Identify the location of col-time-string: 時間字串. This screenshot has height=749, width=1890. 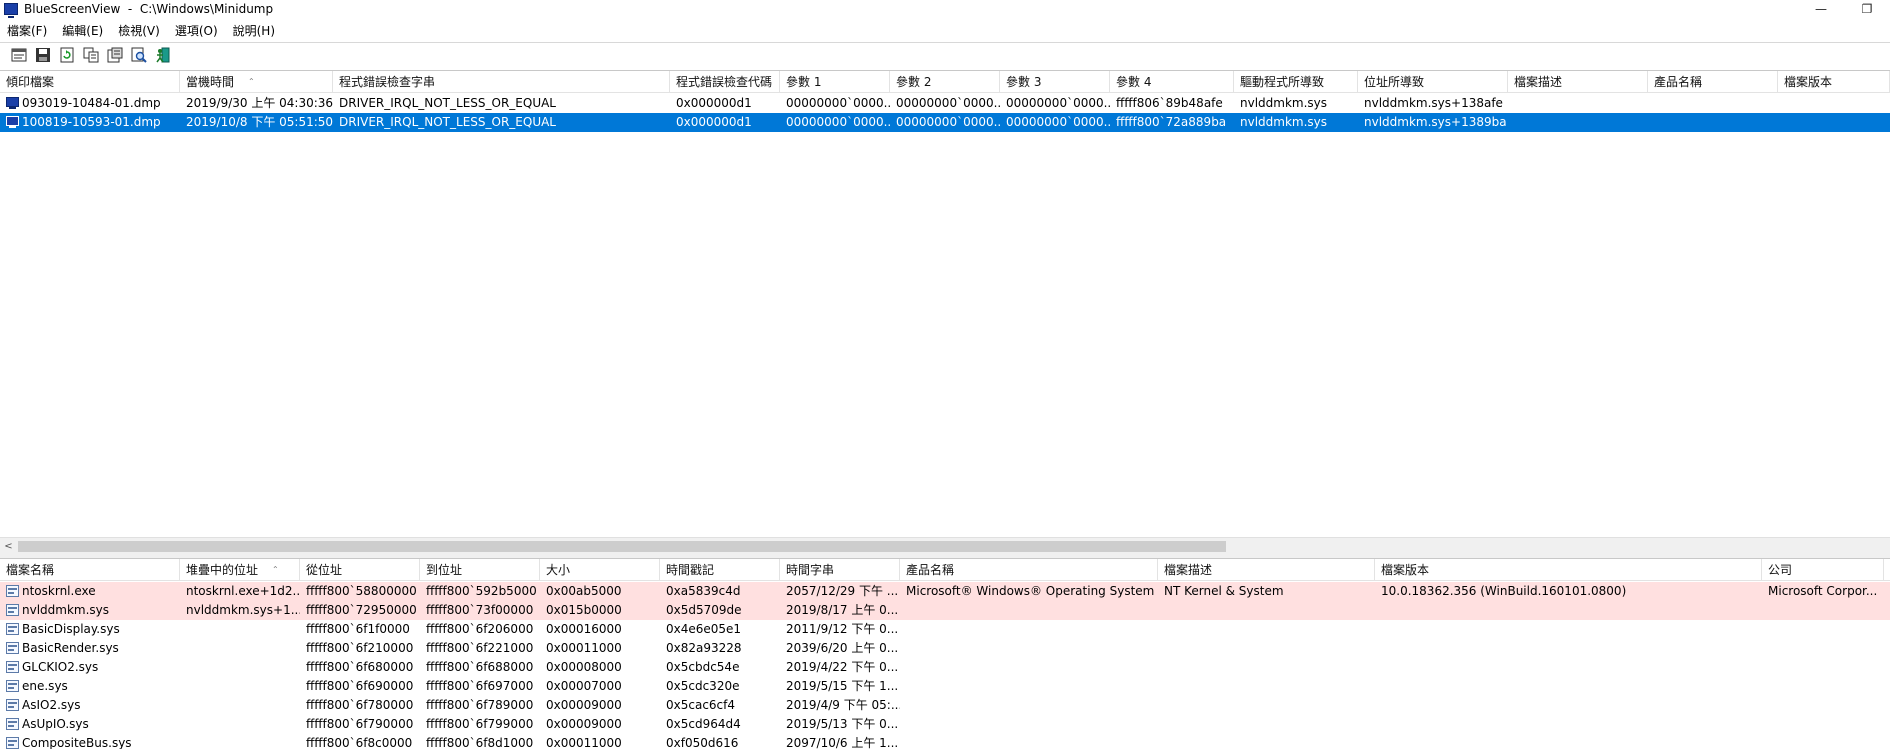
(840, 570).